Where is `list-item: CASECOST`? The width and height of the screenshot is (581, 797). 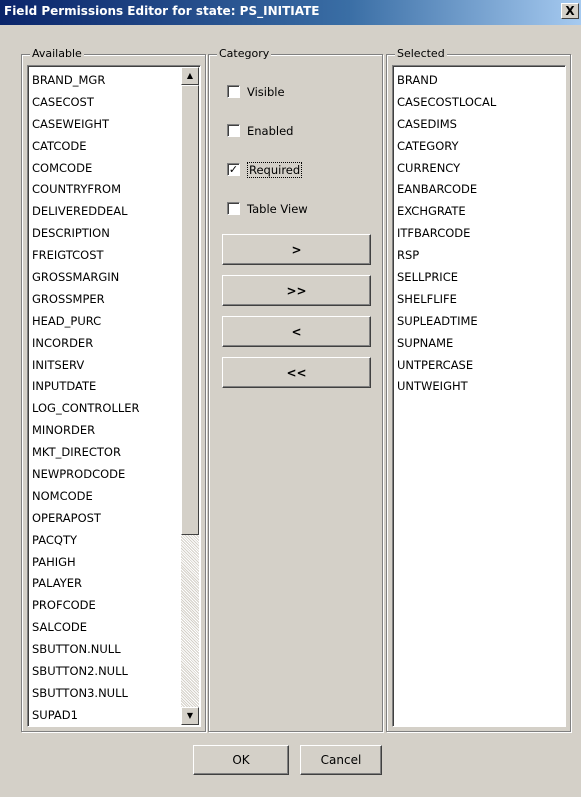 list-item: CASECOST is located at coordinates (86, 103).